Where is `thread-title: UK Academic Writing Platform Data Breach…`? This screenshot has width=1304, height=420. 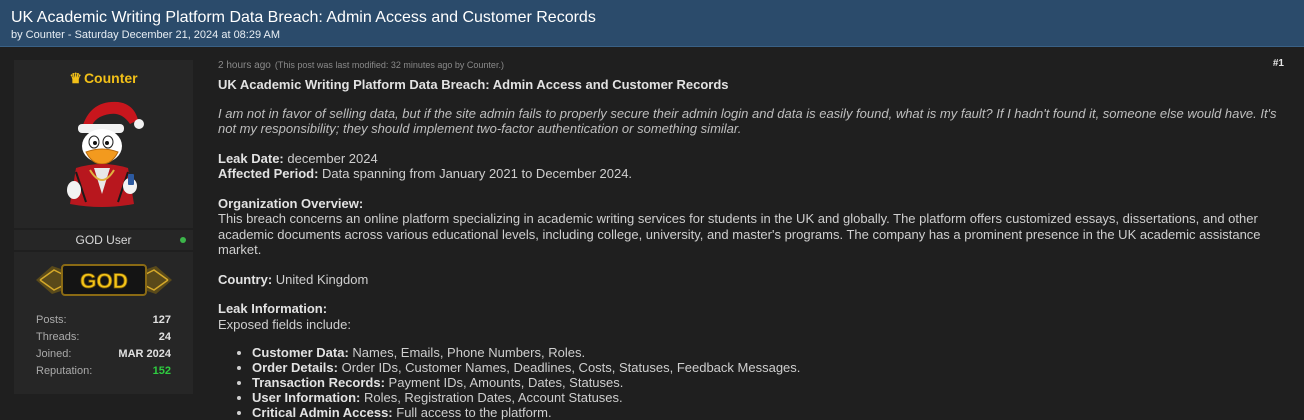 thread-title: UK Academic Writing Platform Data Breach… is located at coordinates (303, 17).